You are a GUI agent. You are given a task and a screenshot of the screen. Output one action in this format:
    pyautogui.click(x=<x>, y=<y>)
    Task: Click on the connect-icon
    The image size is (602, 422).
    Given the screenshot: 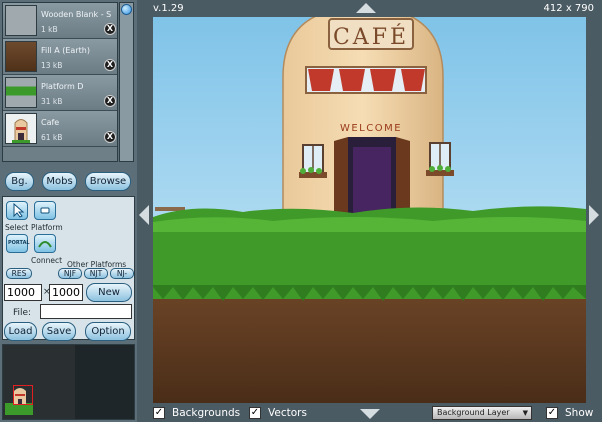 What is the action you would take?
    pyautogui.click(x=45, y=244)
    